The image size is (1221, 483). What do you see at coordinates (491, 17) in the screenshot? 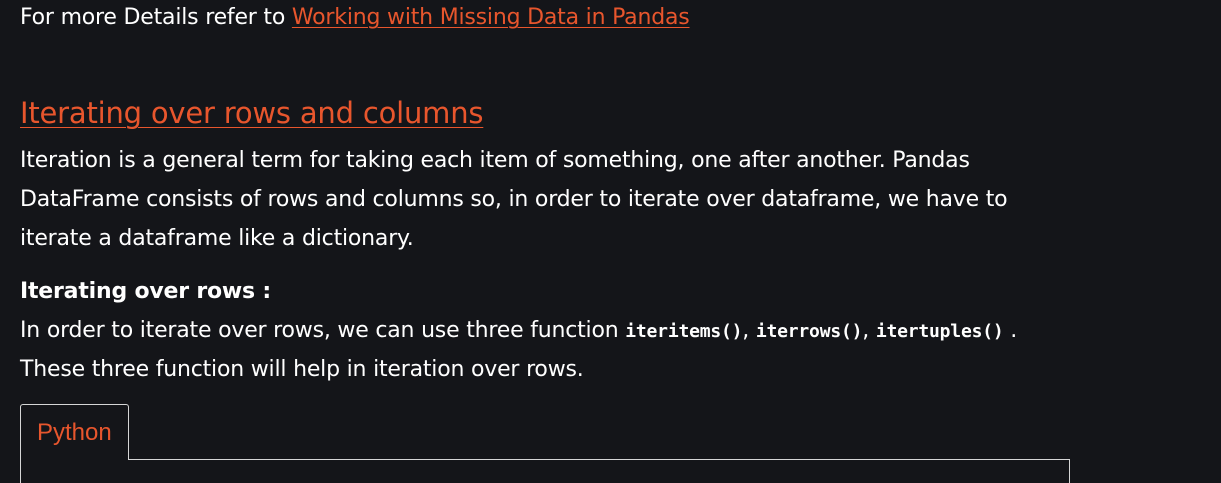
I see `missing-data-link: Working with Missing Data in Pandas` at bounding box center [491, 17].